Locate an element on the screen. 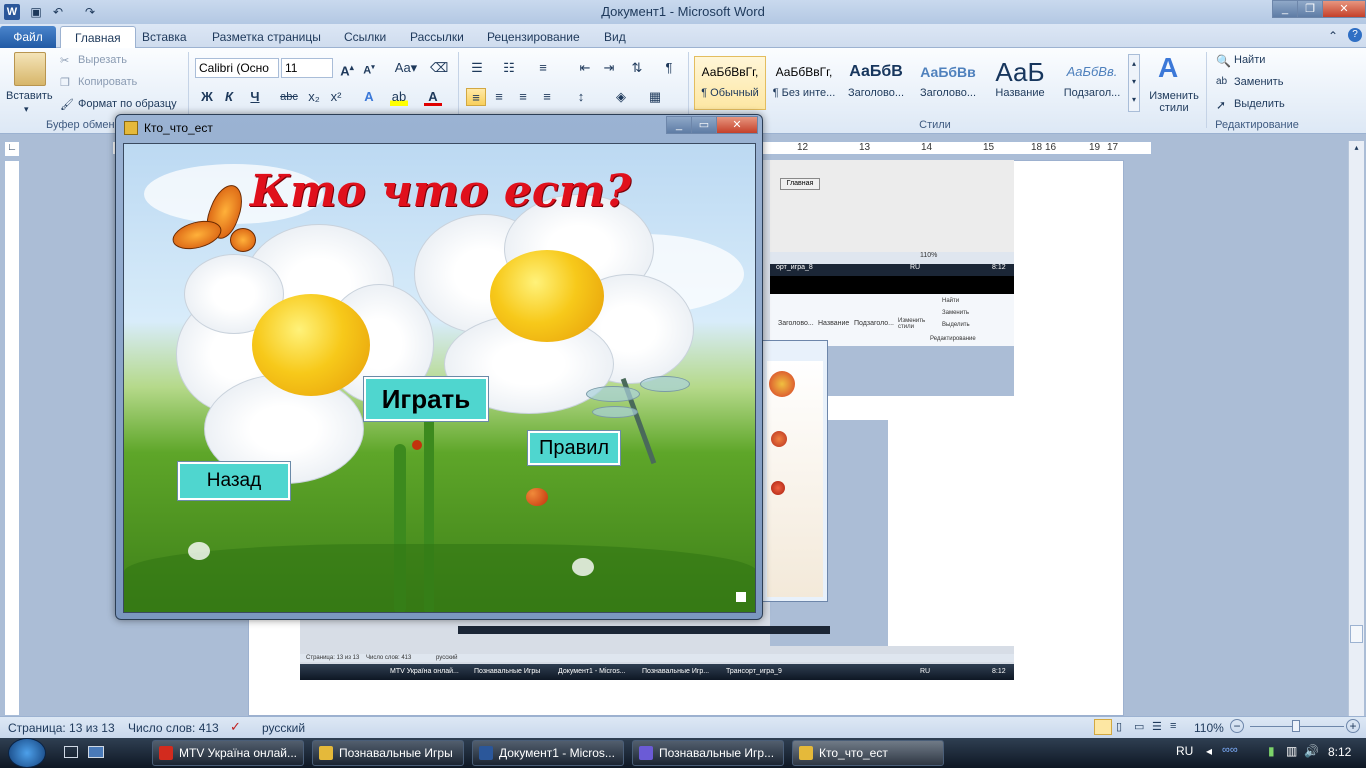 Image resolution: width=1366 pixels, height=768 pixels. tab-mailings: Рассылки is located at coordinates (437, 37).